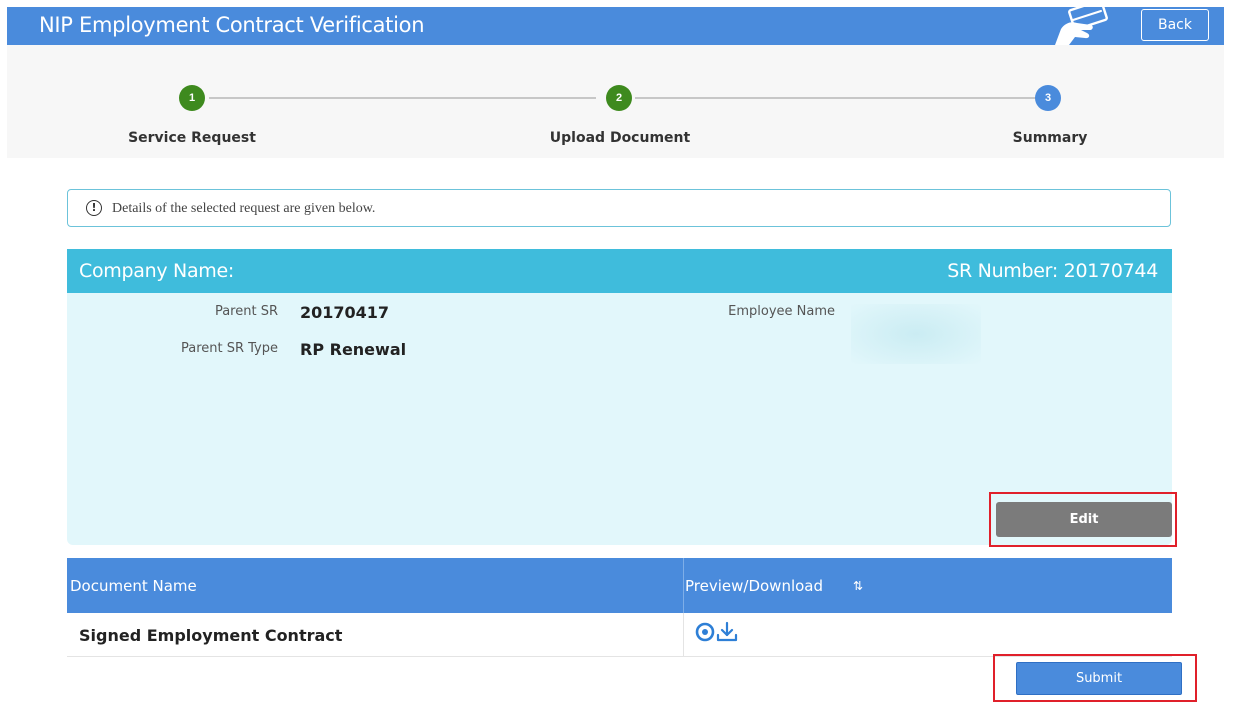 Image resolution: width=1253 pixels, height=702 pixels. What do you see at coordinates (705, 632) in the screenshot?
I see `preview-icon` at bounding box center [705, 632].